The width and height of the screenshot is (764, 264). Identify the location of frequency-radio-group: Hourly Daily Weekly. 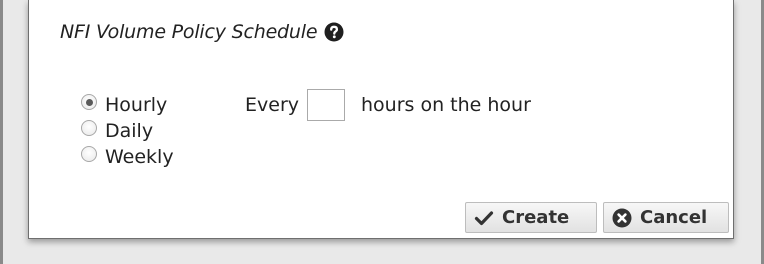
(127, 131).